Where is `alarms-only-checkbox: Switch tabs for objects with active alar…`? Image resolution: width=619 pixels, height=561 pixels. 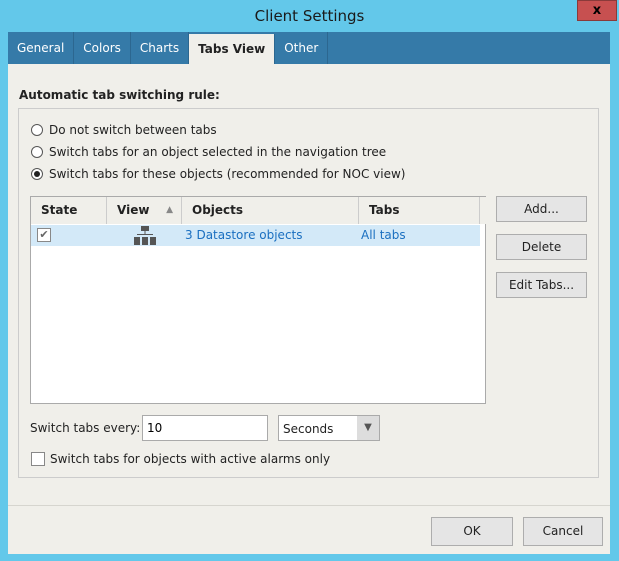 alarms-only-checkbox: Switch tabs for objects with active alar… is located at coordinates (180, 459).